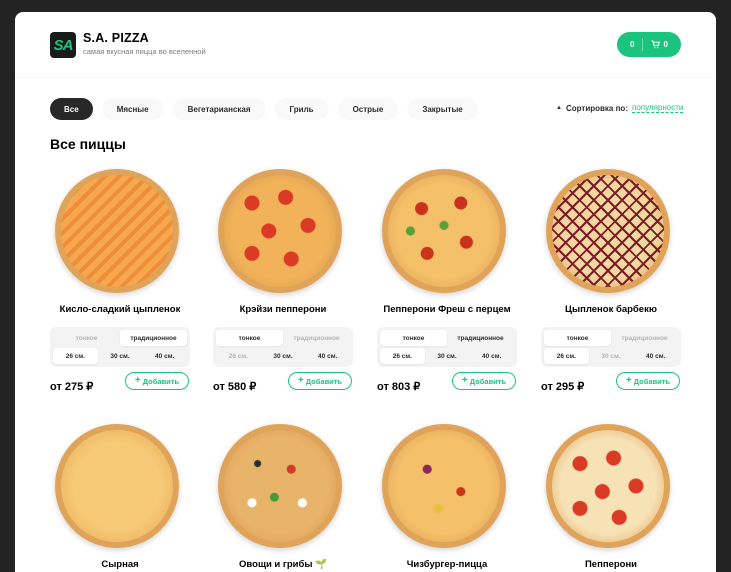  I want to click on cart-icon, so click(655, 44).